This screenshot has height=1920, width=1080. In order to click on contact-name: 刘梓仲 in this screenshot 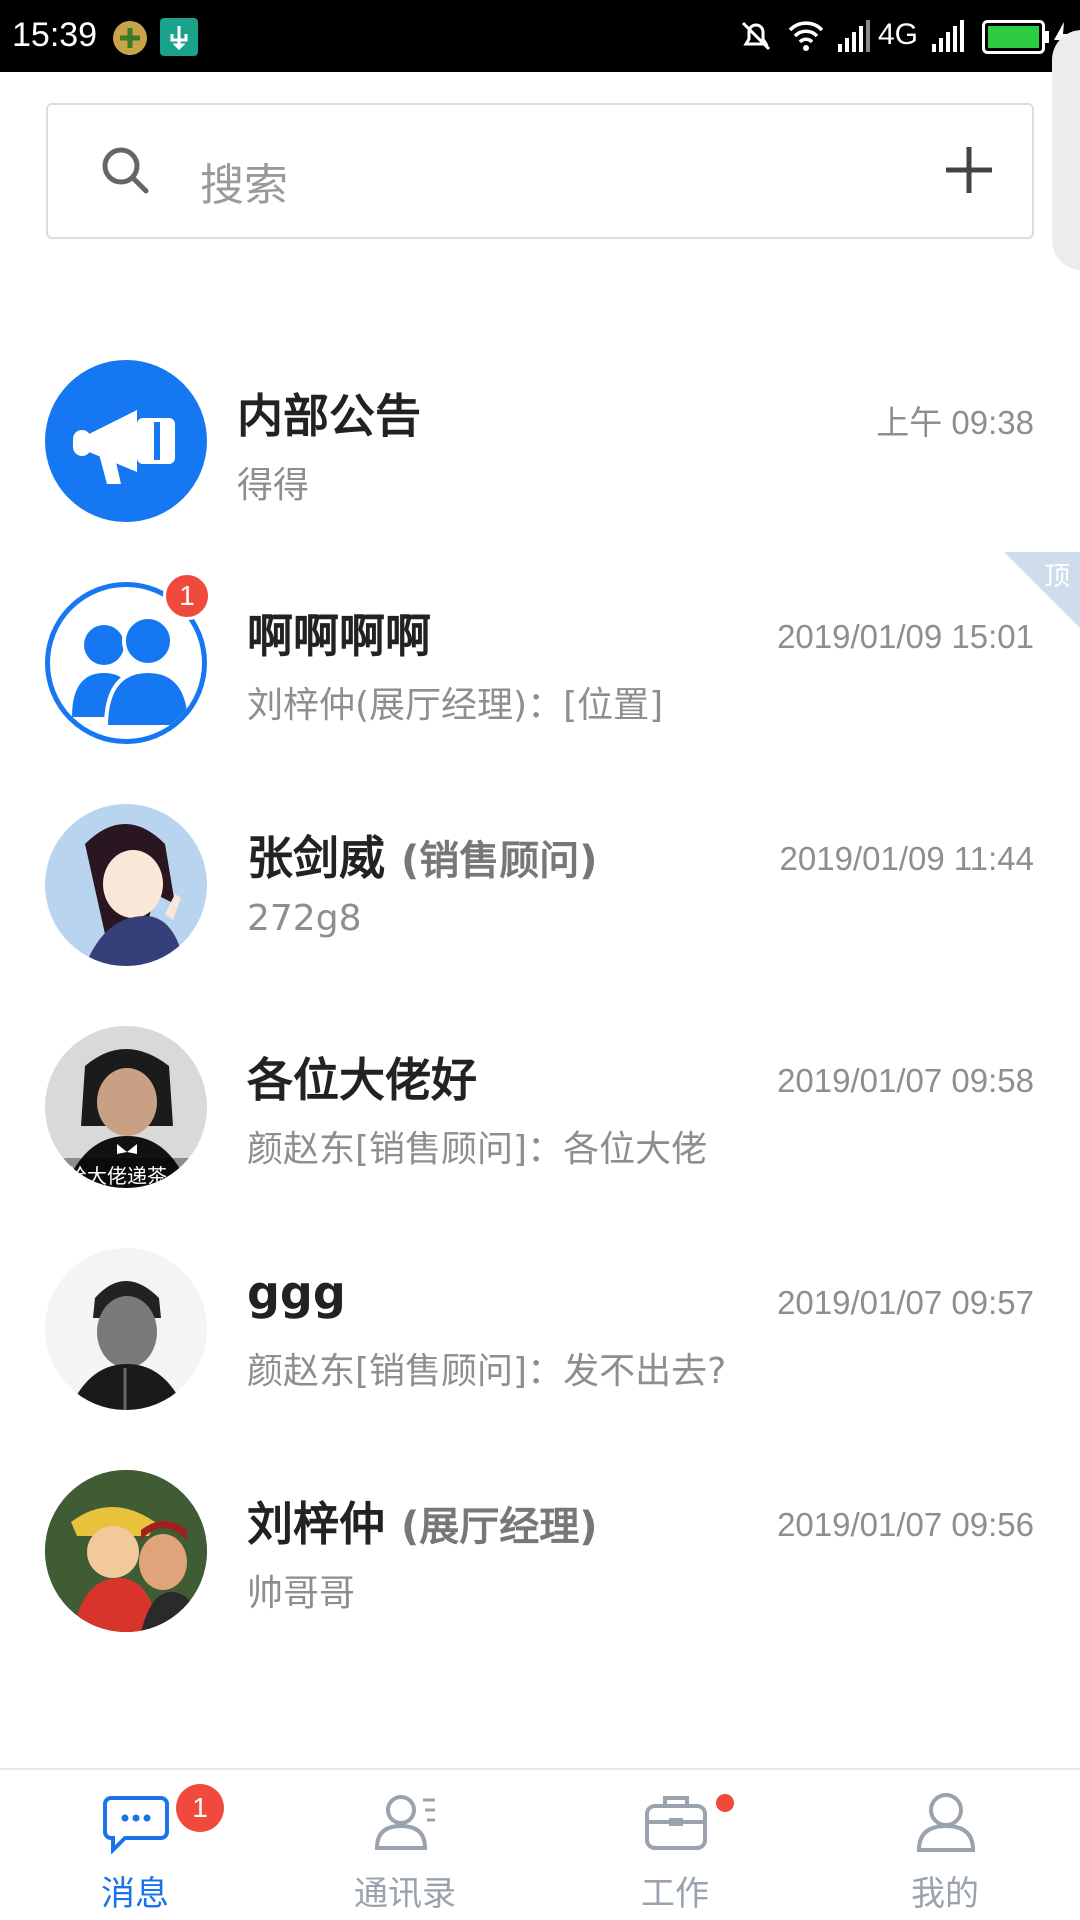, I will do `click(316, 1524)`.